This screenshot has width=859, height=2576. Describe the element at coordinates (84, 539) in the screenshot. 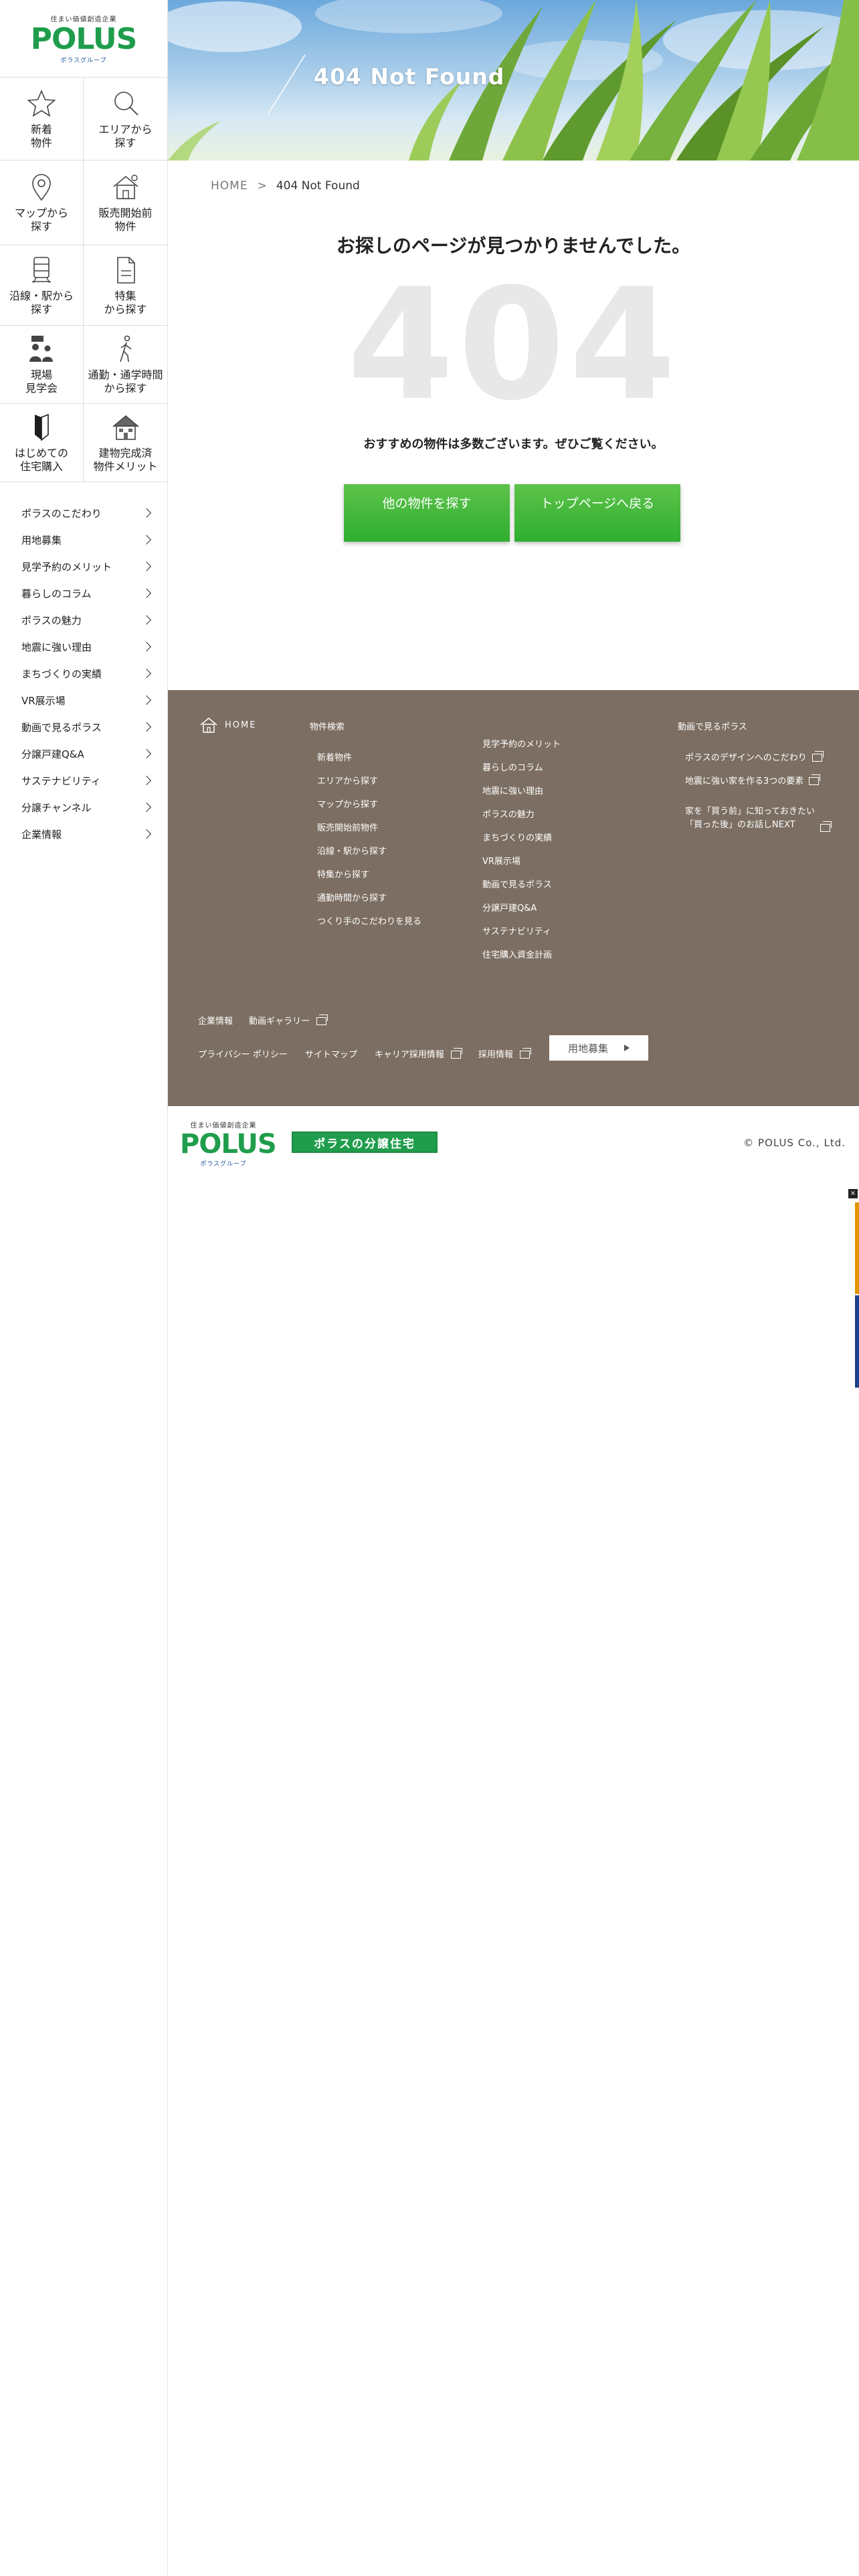

I see `sidebar-item-land-wanted: 用地募集` at that location.